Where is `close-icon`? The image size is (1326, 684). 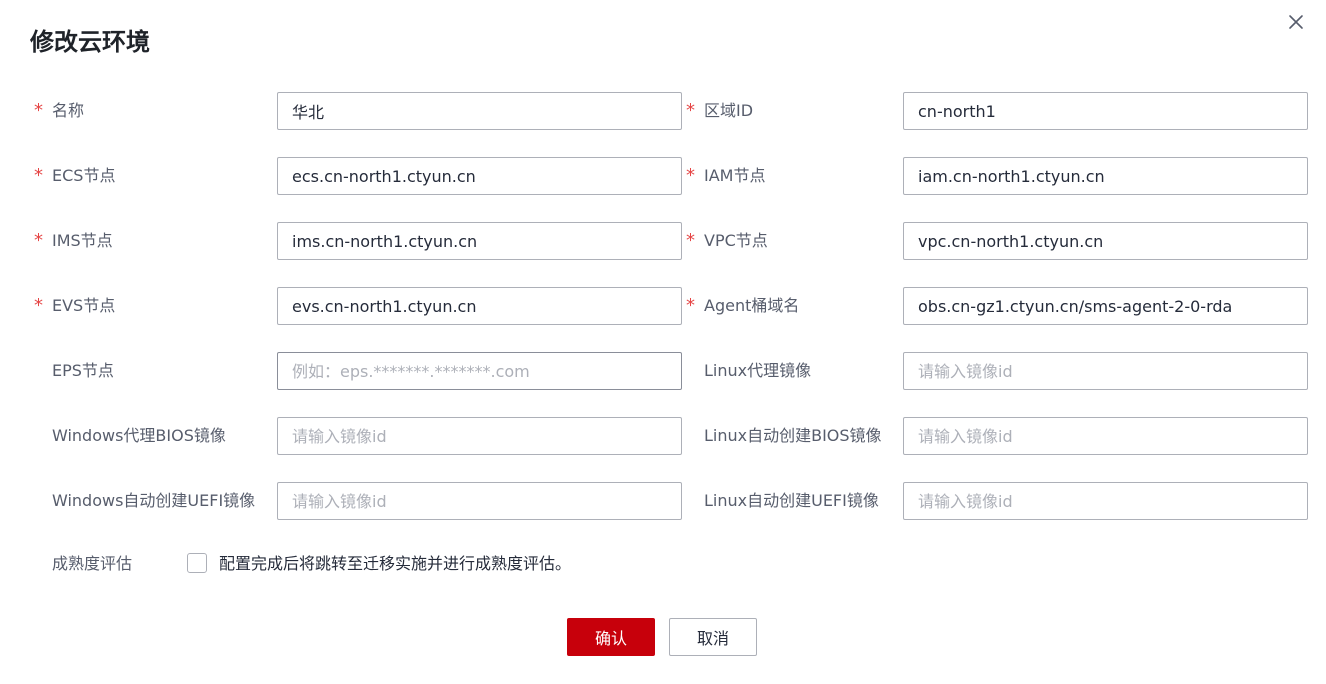 close-icon is located at coordinates (1296, 22).